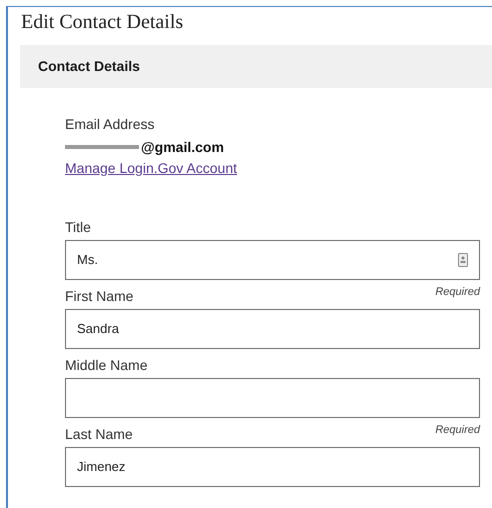 Image resolution: width=492 pixels, height=508 pixels. What do you see at coordinates (101, 467) in the screenshot?
I see `field-value: Jimenez` at bounding box center [101, 467].